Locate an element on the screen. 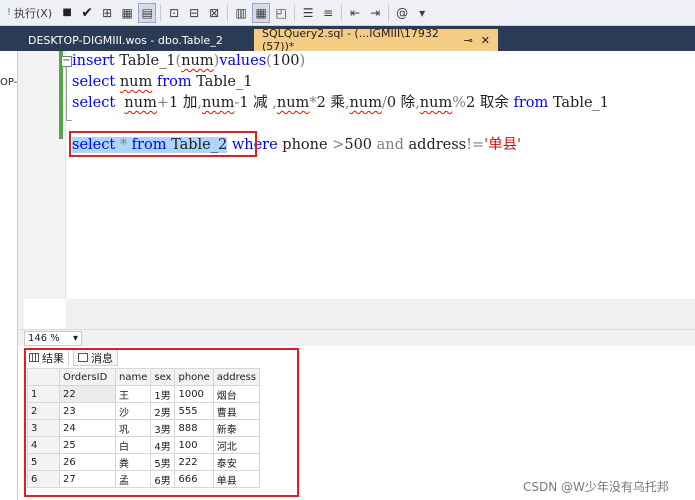  watermark: CSDN @W少年没有乌托邦 is located at coordinates (596, 487).